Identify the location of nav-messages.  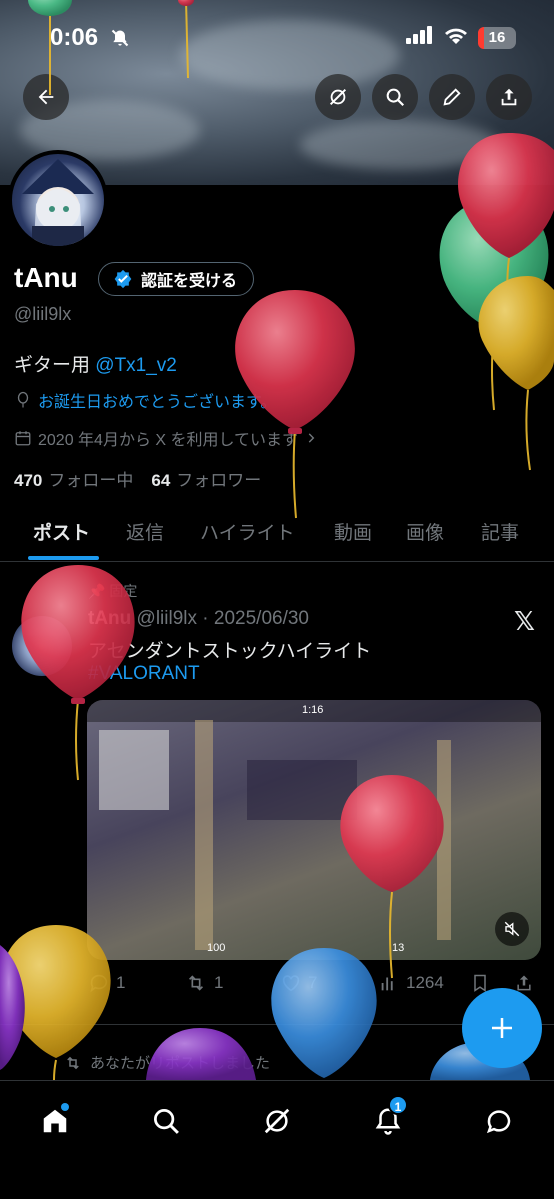
(499, 1121).